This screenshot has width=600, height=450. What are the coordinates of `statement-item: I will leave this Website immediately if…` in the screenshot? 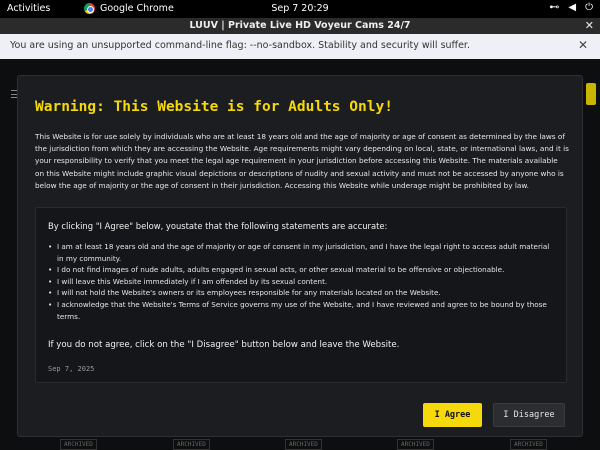 It's located at (300, 282).